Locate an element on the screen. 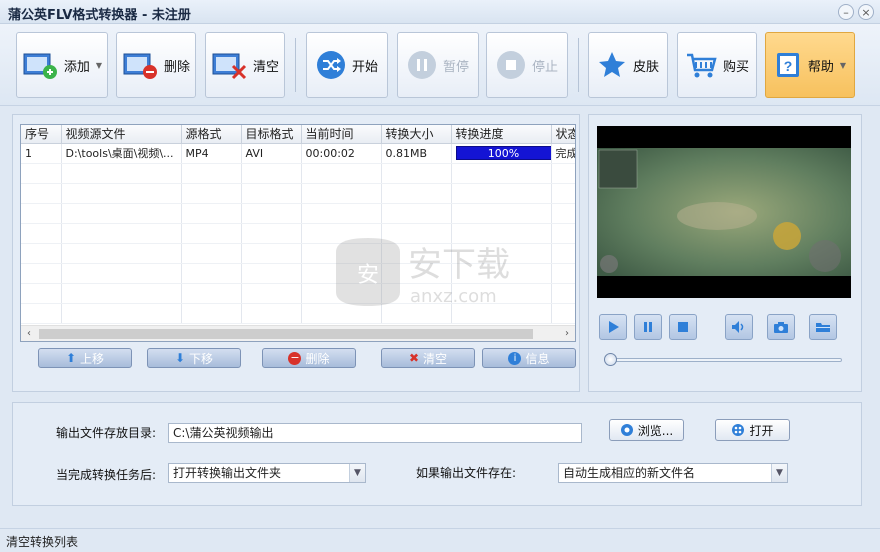 This screenshot has width=880, height=552. move-down-button: ⬇ 下移 is located at coordinates (194, 358).